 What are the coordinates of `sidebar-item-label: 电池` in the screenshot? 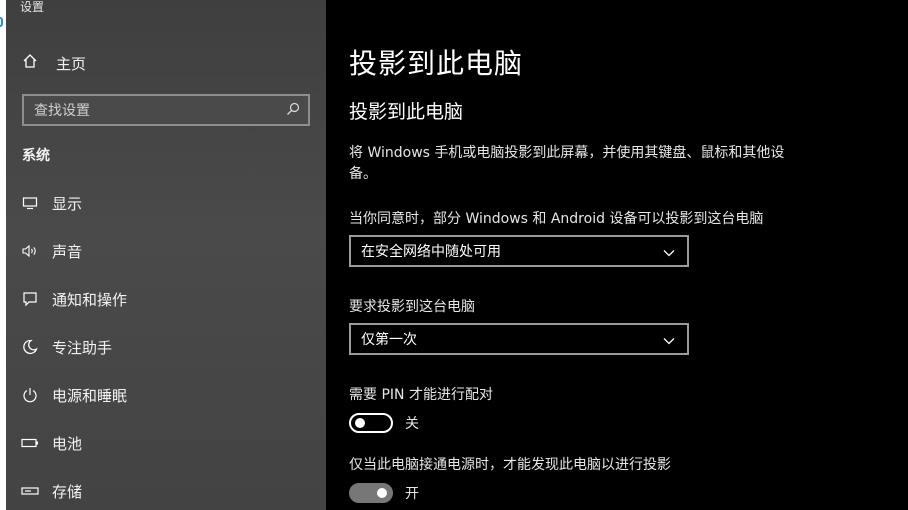 It's located at (67, 443).